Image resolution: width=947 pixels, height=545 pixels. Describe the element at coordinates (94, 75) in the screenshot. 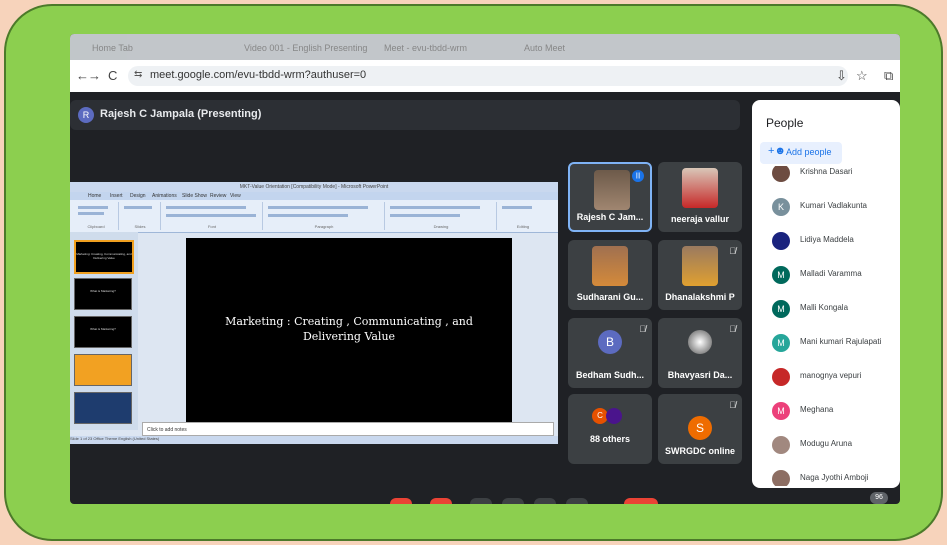

I see `forward-icon: →` at that location.